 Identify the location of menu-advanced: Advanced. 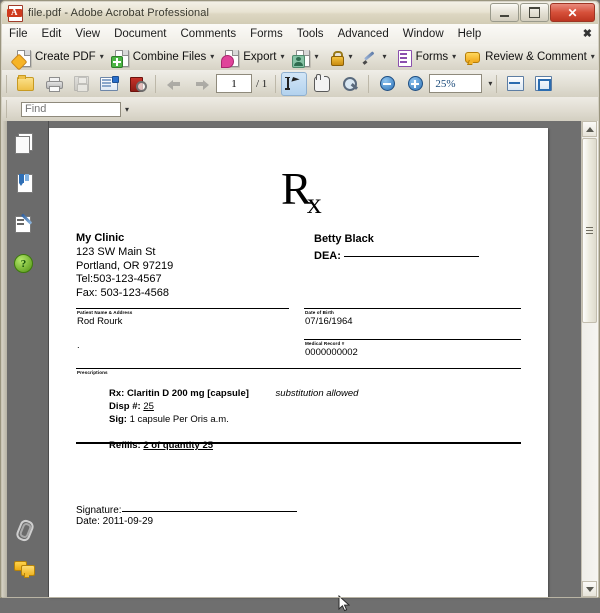
(363, 34).